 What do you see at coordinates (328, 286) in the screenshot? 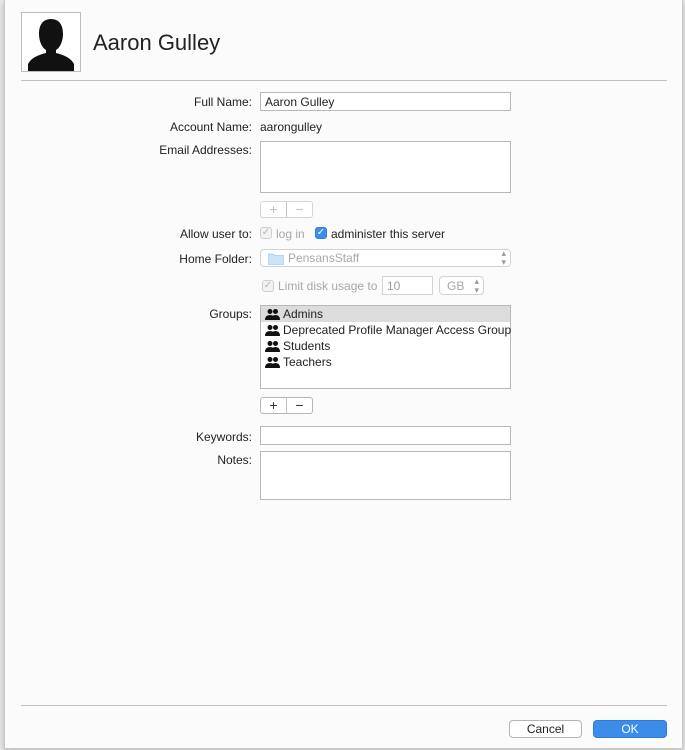
I see `limit-disk-usage-label: Limit disk usage to` at bounding box center [328, 286].